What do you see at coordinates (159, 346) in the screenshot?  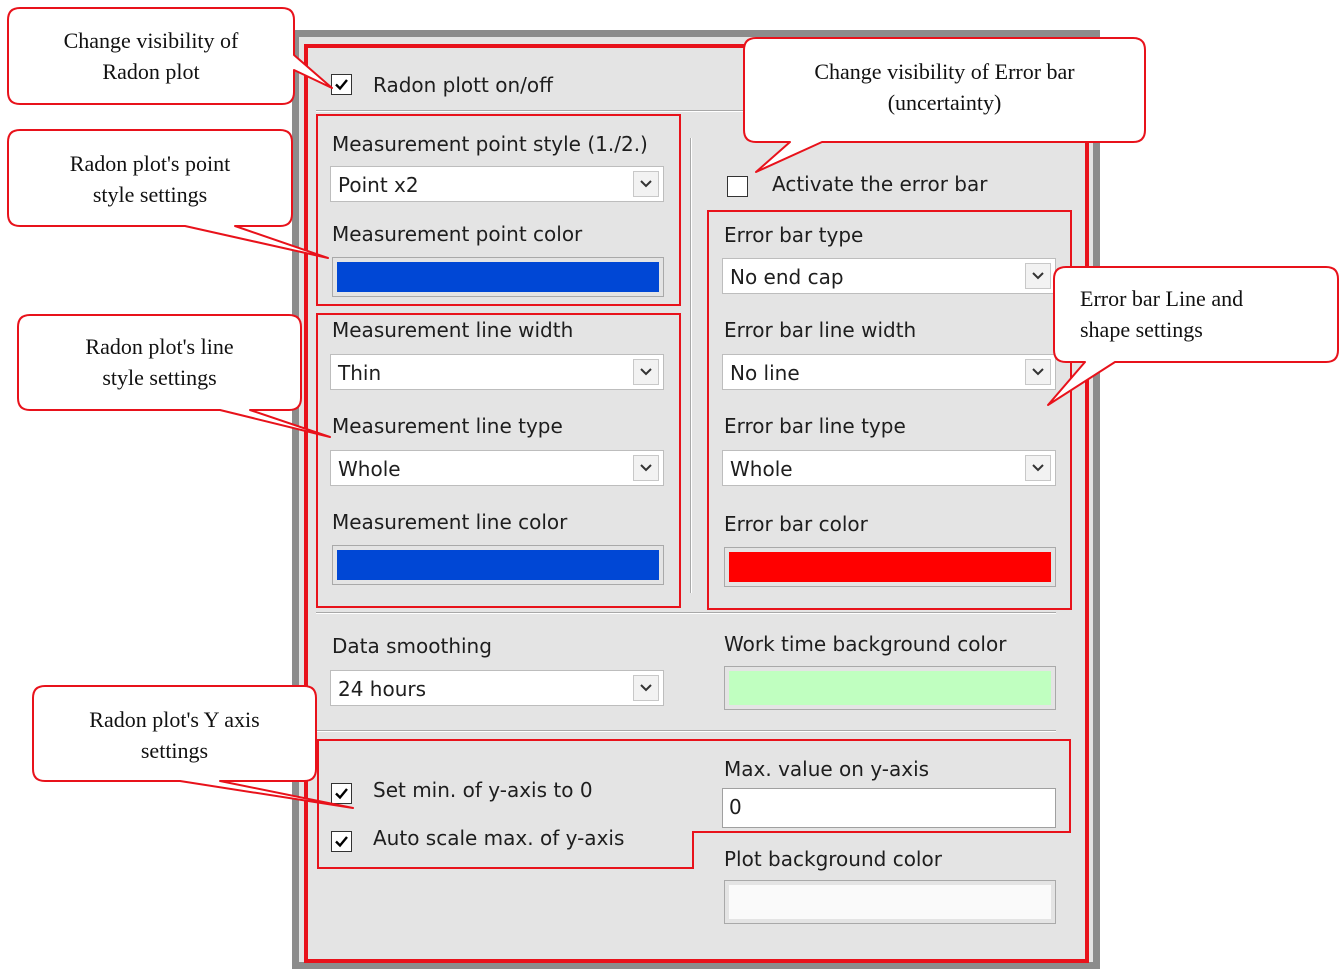 I see `callout-line-style-line1: Radon plot's line` at bounding box center [159, 346].